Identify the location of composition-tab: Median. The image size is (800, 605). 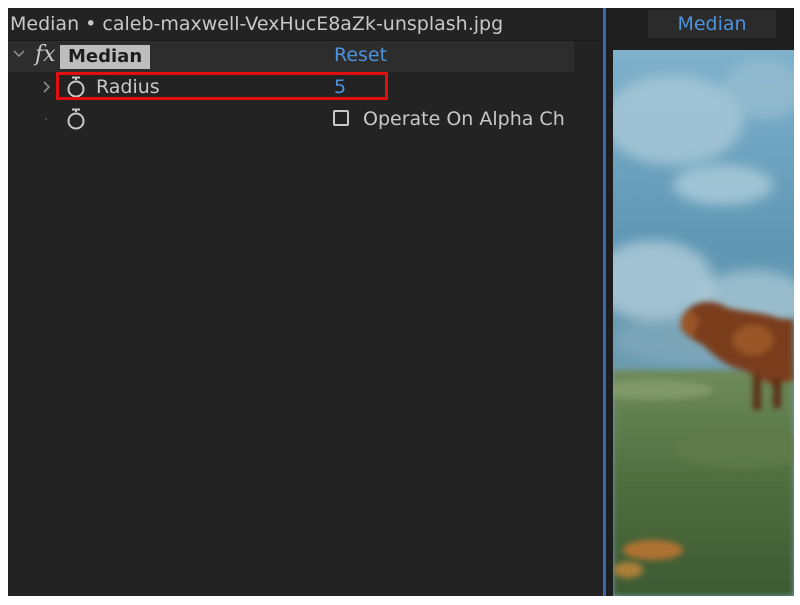
(712, 24).